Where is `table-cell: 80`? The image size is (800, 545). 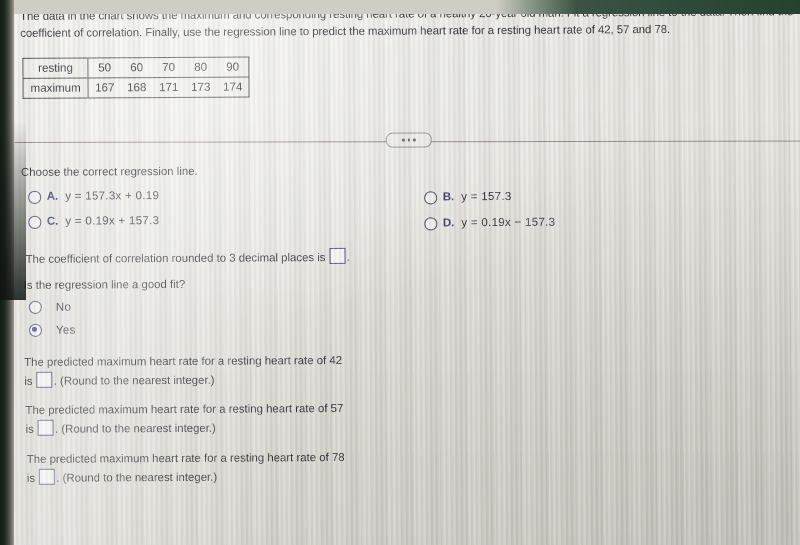
table-cell: 80 is located at coordinates (200, 67).